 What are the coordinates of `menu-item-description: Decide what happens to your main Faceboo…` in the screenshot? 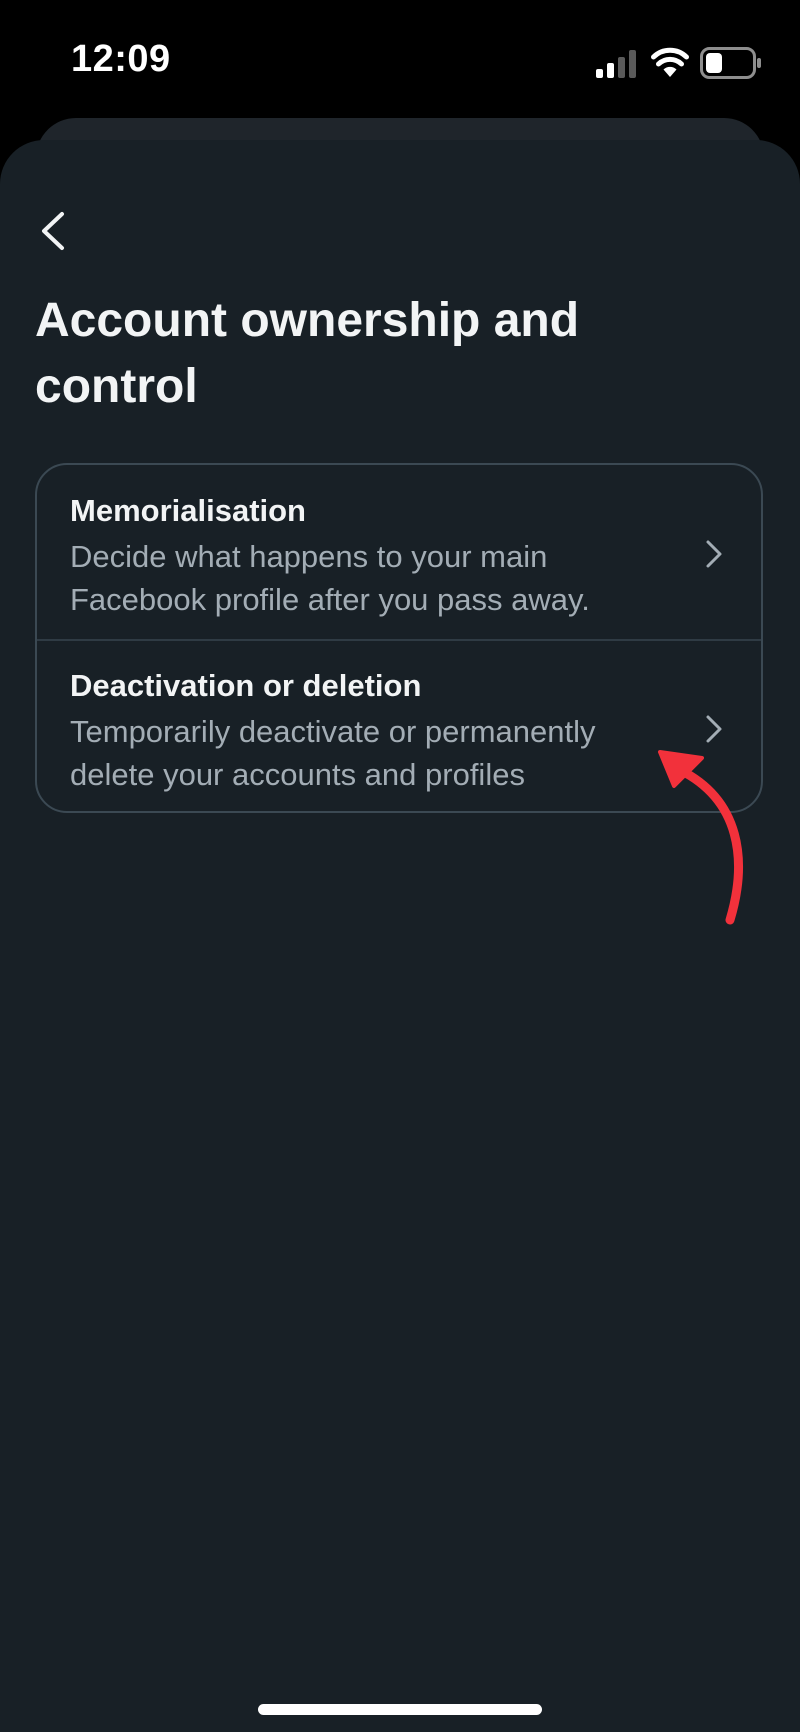 It's located at (330, 578).